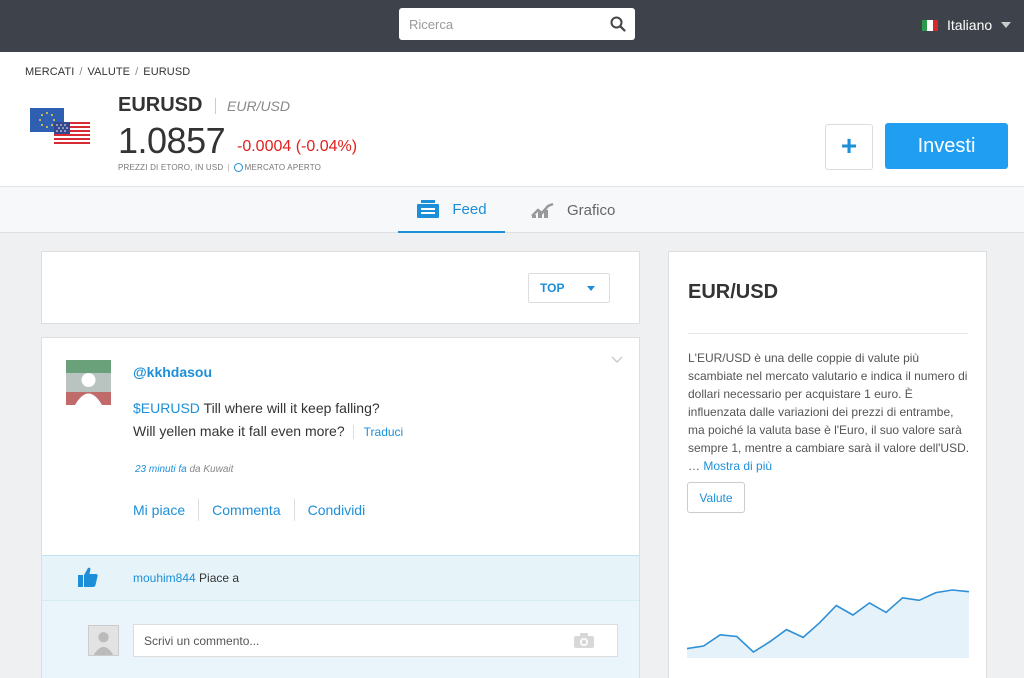  I want to click on camera-icon, so click(584, 640).